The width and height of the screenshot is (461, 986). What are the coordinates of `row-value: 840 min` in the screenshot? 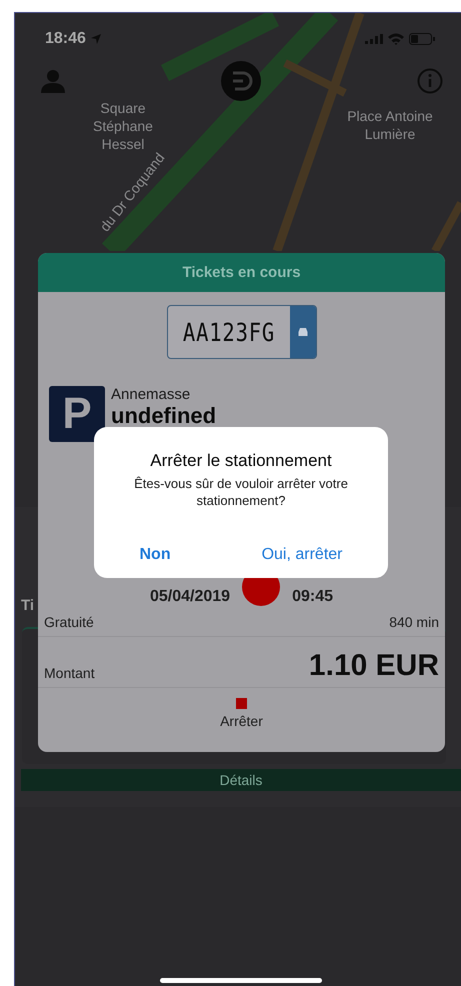 It's located at (414, 622).